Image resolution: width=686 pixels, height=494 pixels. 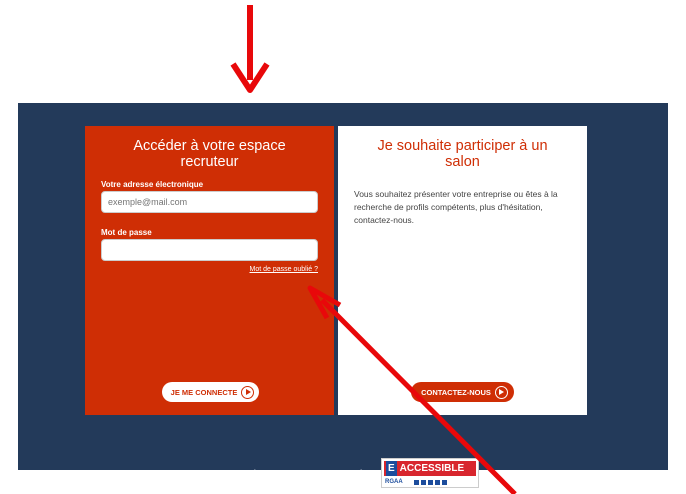 I want to click on connect-button: JE ME CONNECTE, so click(x=210, y=392).